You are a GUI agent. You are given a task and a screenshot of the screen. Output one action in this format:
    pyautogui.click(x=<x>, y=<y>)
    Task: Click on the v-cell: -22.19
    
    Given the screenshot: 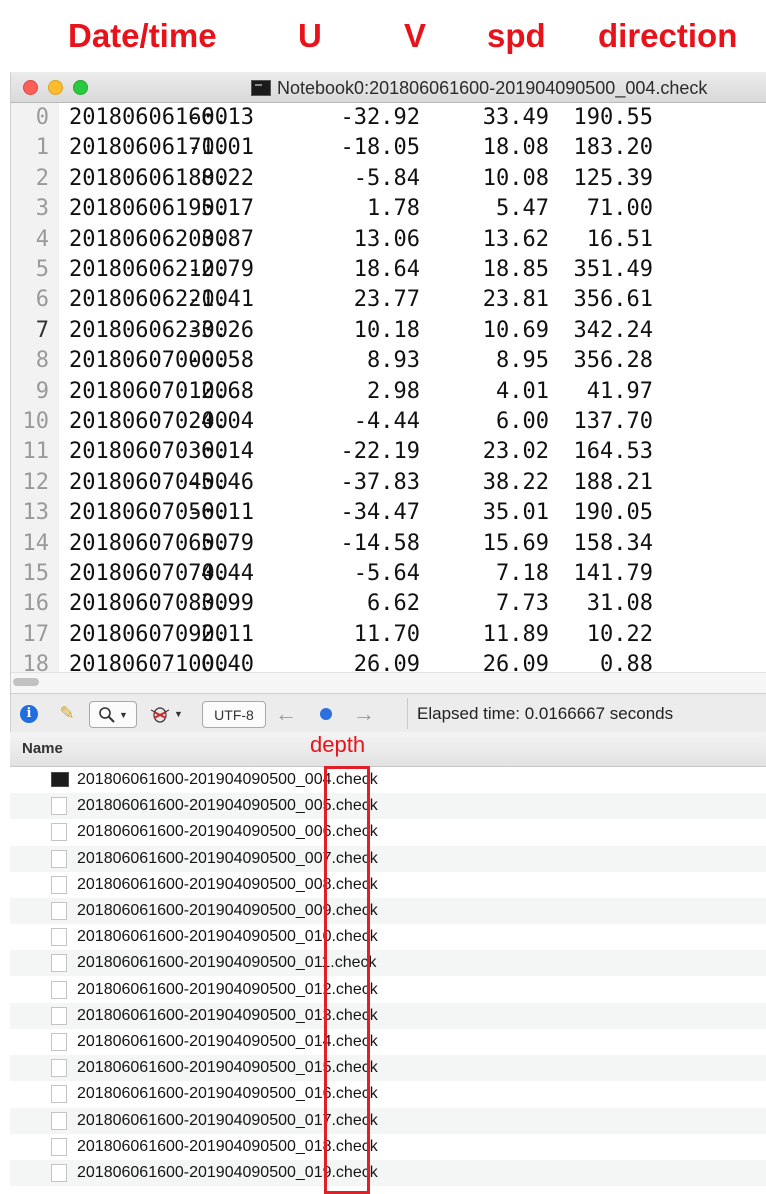 What is the action you would take?
    pyautogui.click(x=380, y=452)
    